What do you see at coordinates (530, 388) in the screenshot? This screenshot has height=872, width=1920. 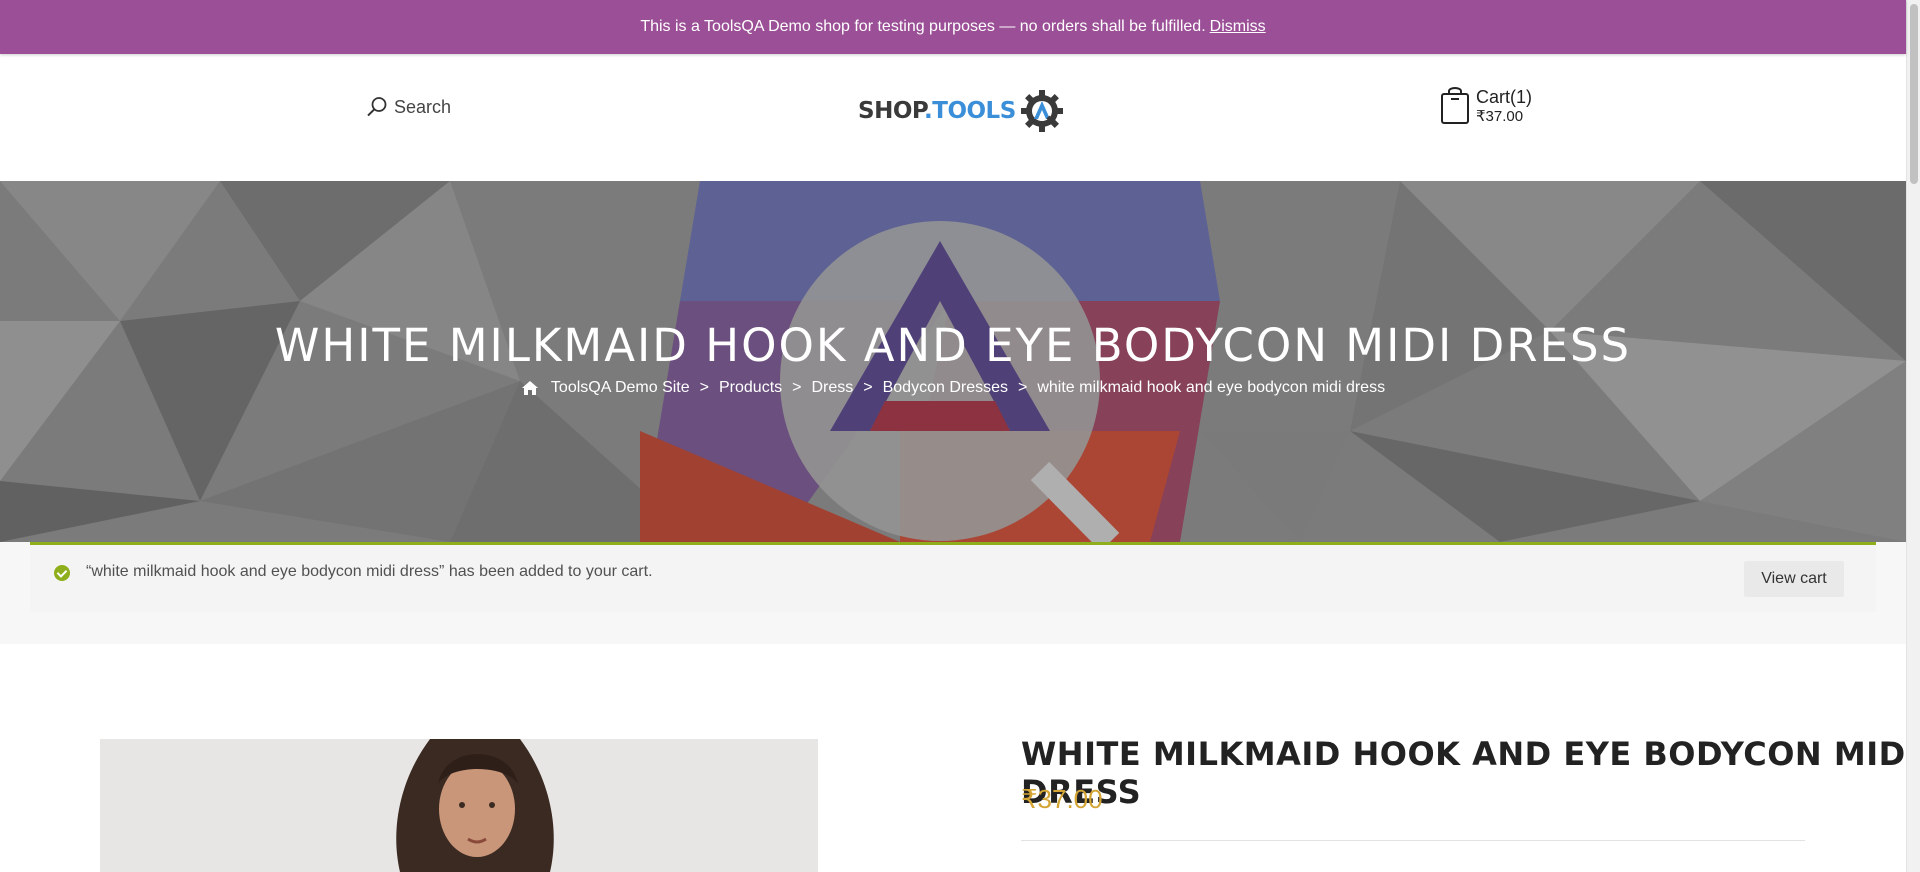 I see `home-icon` at bounding box center [530, 388].